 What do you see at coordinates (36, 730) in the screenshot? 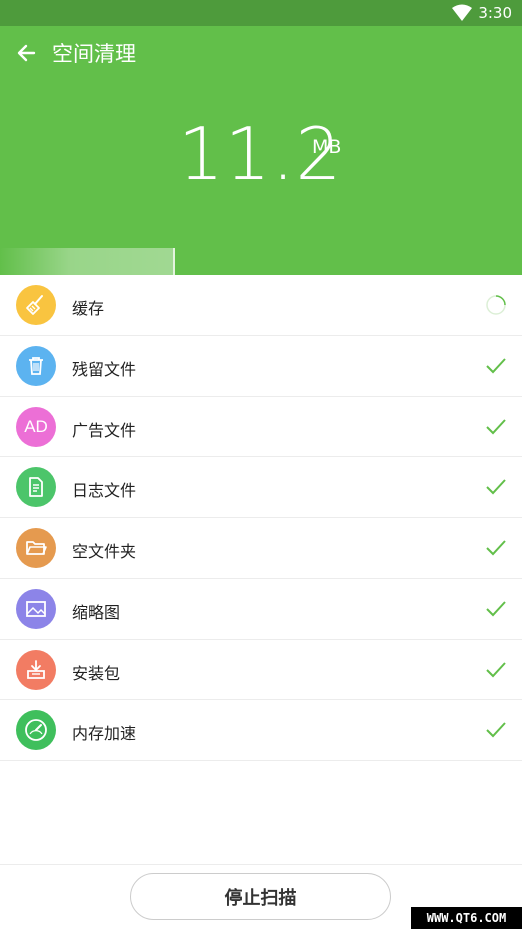
I see `speedometer-icon` at bounding box center [36, 730].